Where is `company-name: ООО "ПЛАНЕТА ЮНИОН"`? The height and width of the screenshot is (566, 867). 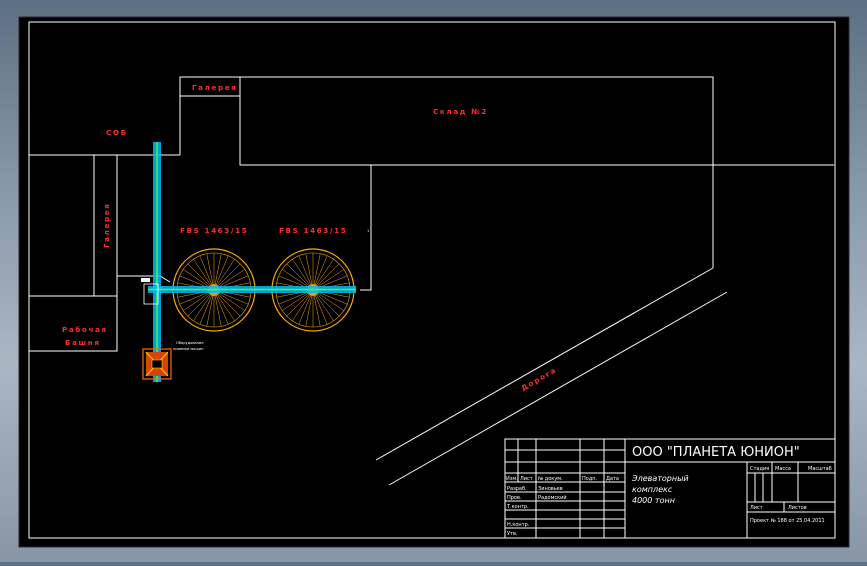
company-name: ООО "ПЛАНЕТА ЮНИОН" is located at coordinates (716, 452).